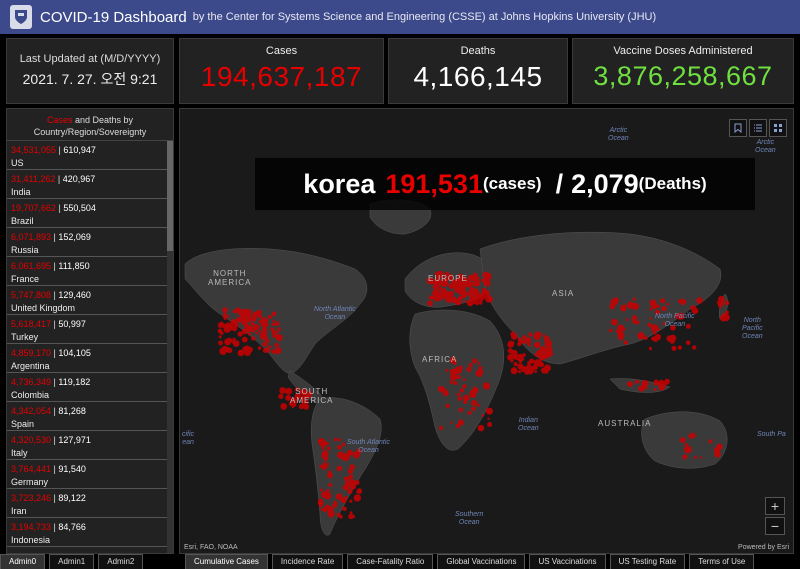 Image resolution: width=800 pixels, height=569 pixels. What do you see at coordinates (87, 445) in the screenshot?
I see `country-row: 4,320,530 | 127,971 Italy` at bounding box center [87, 445].